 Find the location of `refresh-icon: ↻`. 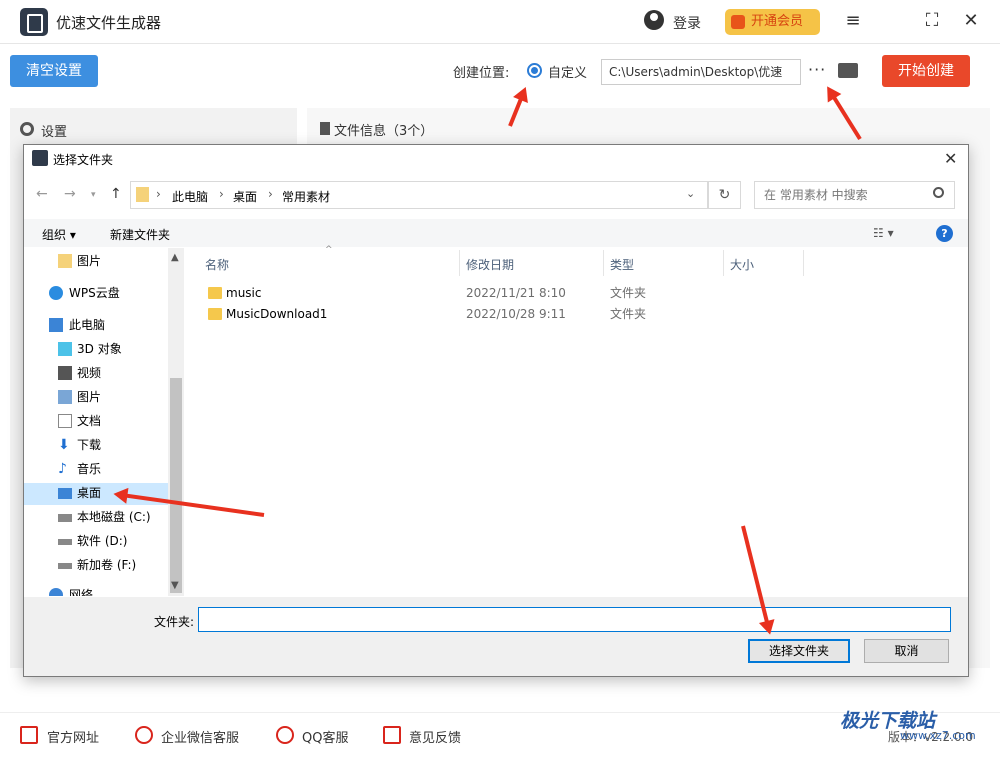

refresh-icon: ↻ is located at coordinates (724, 195).